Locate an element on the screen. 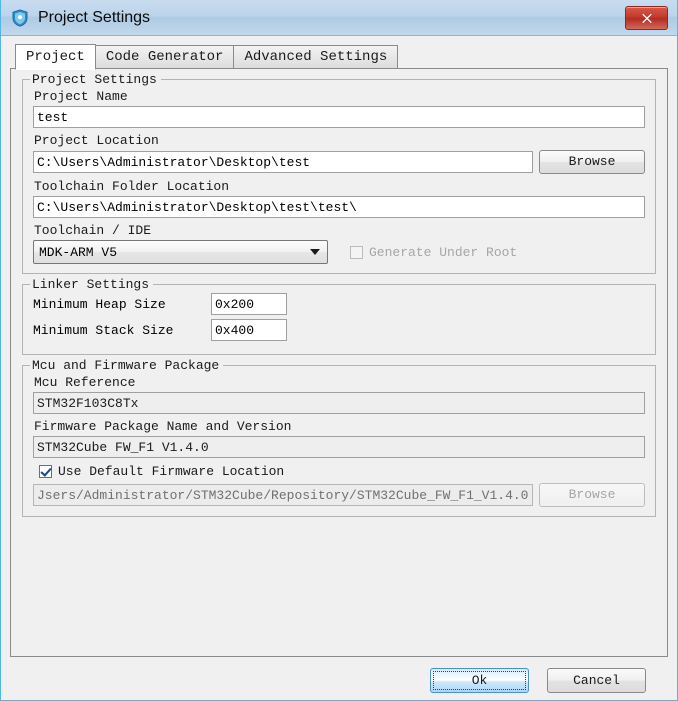  toolchain-ide-value: MDK-ARM V5 is located at coordinates (78, 252).